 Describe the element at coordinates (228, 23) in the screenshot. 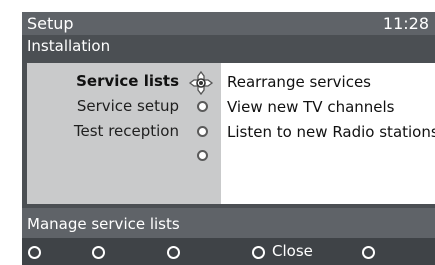

I see `title-bar: Setup 11:28` at that location.